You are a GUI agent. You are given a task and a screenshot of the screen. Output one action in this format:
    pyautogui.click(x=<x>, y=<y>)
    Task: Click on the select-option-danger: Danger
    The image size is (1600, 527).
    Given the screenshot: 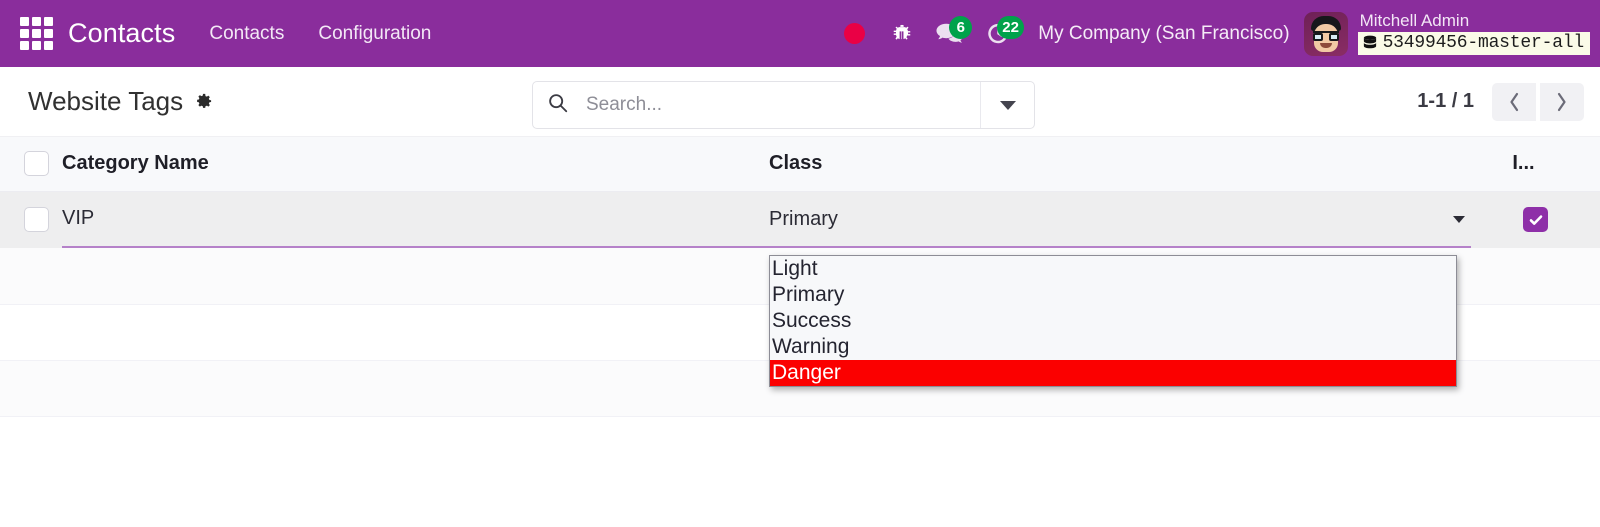 What is the action you would take?
    pyautogui.click(x=1113, y=373)
    